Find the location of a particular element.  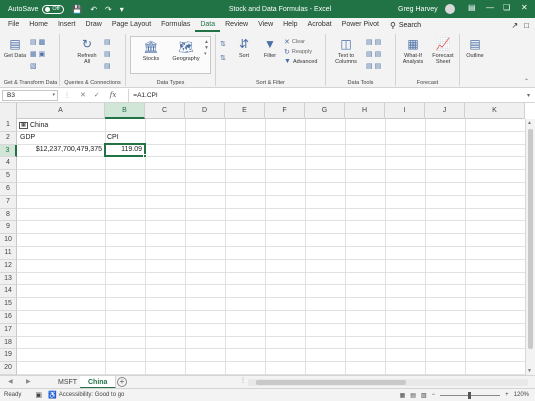

search-box: ⚲ Search is located at coordinates (405, 25).